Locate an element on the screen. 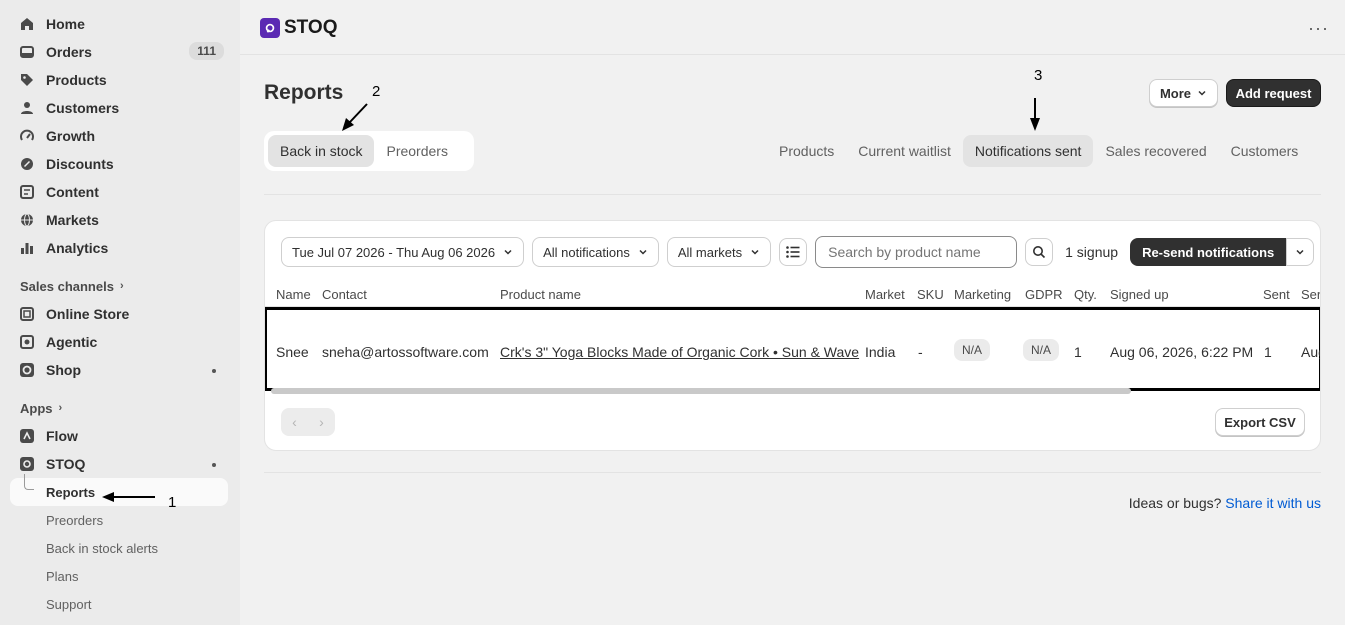 The image size is (1345, 625). sidebar-item-agentic: Agentic is located at coordinates (120, 342).